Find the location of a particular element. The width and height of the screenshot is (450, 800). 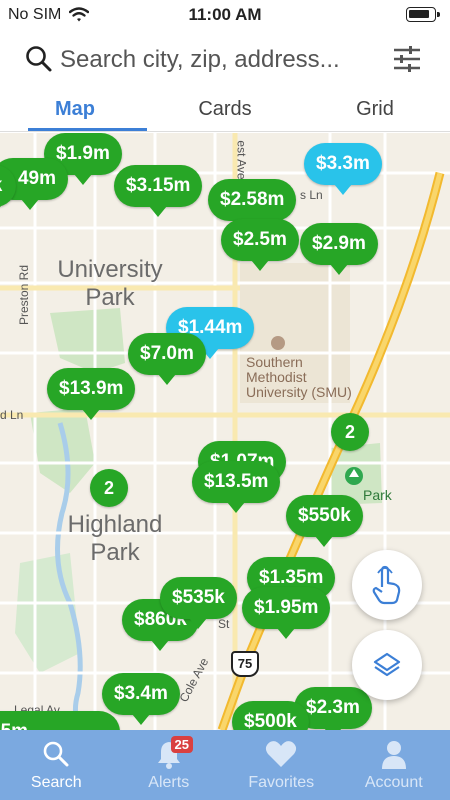

view-tabs: Map Cards Grid is located at coordinates (225, 110).